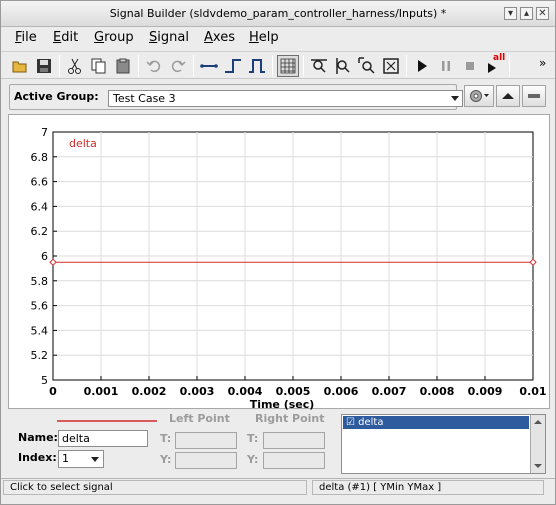  Describe the element at coordinates (470, 66) in the screenshot. I see `stop-icon` at that location.